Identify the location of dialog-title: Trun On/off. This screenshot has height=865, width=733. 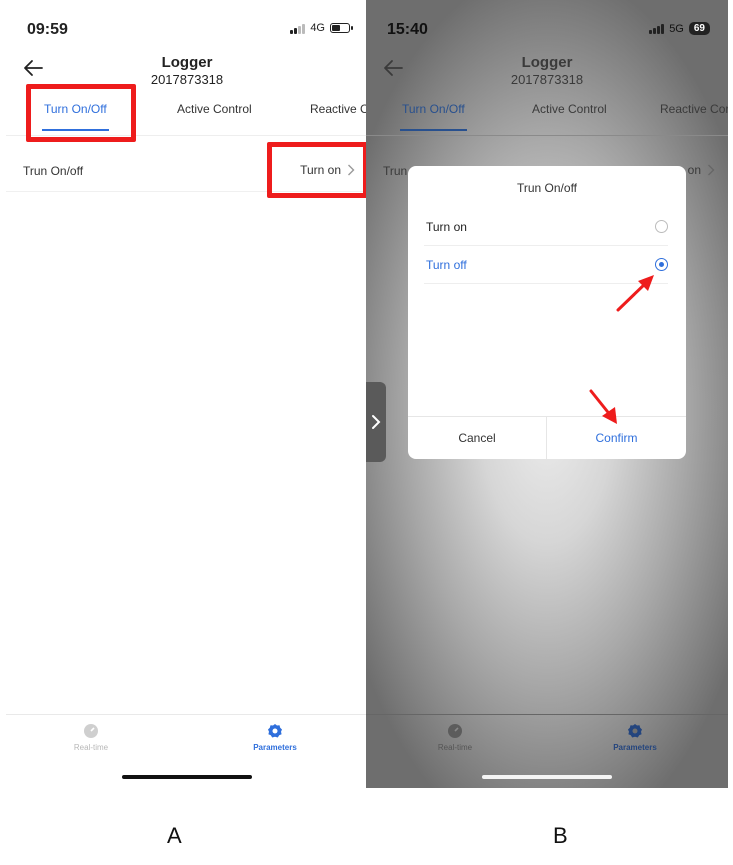
(547, 188).